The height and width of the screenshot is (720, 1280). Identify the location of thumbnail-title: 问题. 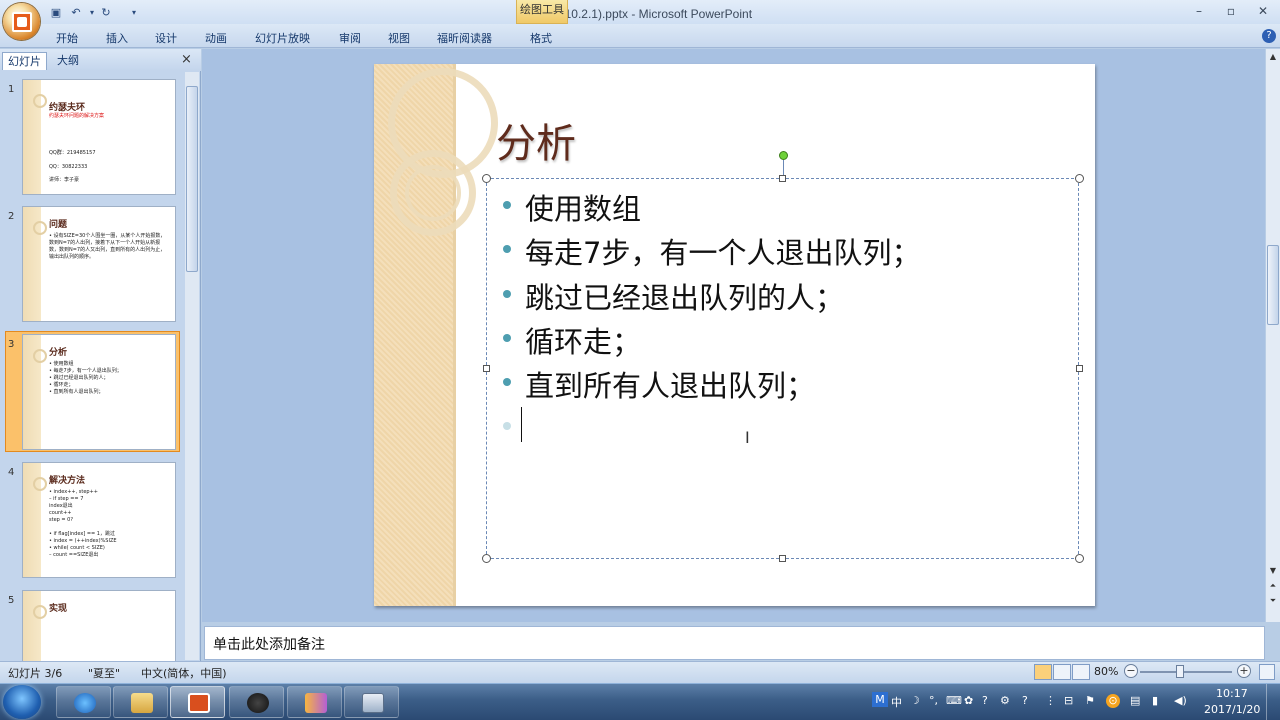
(58, 225).